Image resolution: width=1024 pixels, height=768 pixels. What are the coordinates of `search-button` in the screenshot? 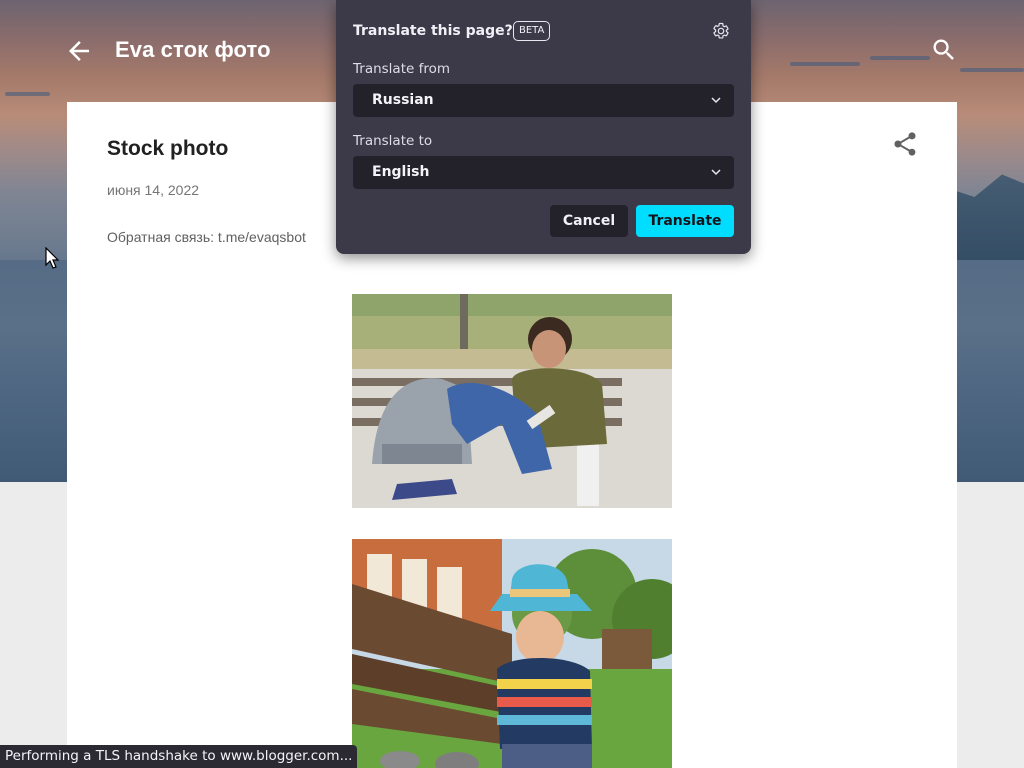 It's located at (944, 50).